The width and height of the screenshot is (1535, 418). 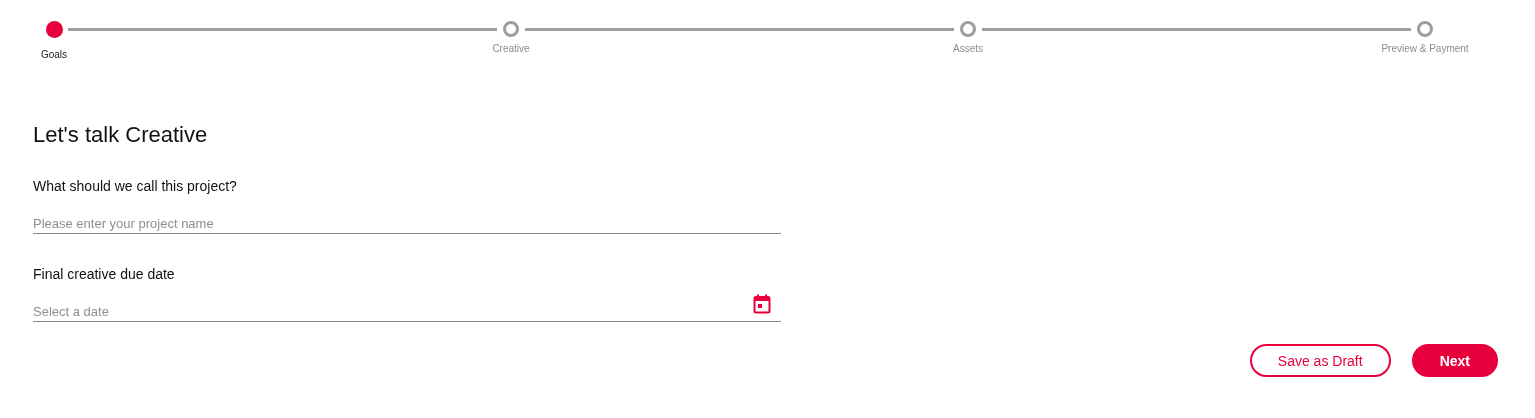 I want to click on step-label: Creative, so click(x=511, y=48).